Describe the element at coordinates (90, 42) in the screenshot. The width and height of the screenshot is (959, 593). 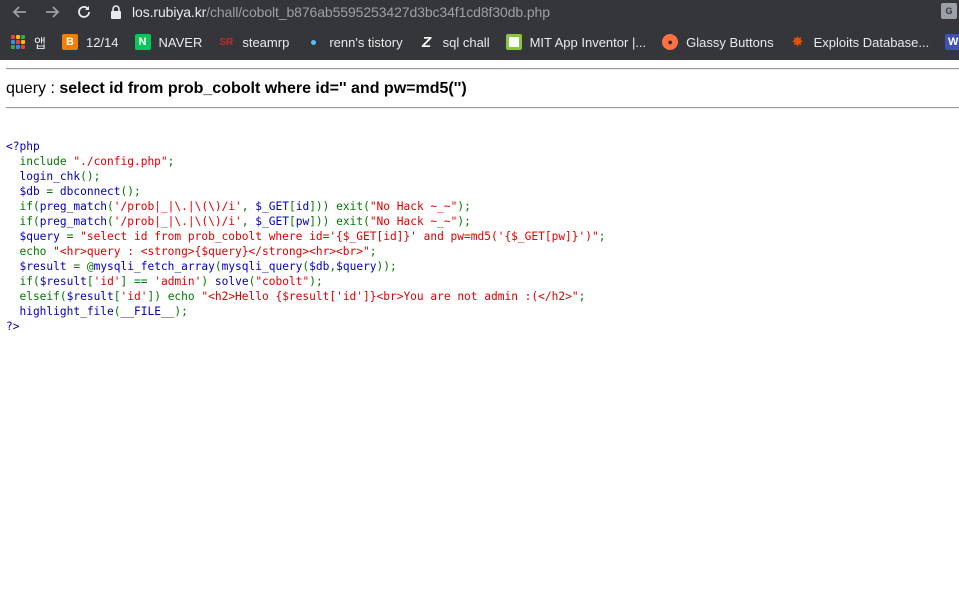
I see `bookmark-blogger: B 12/14` at that location.